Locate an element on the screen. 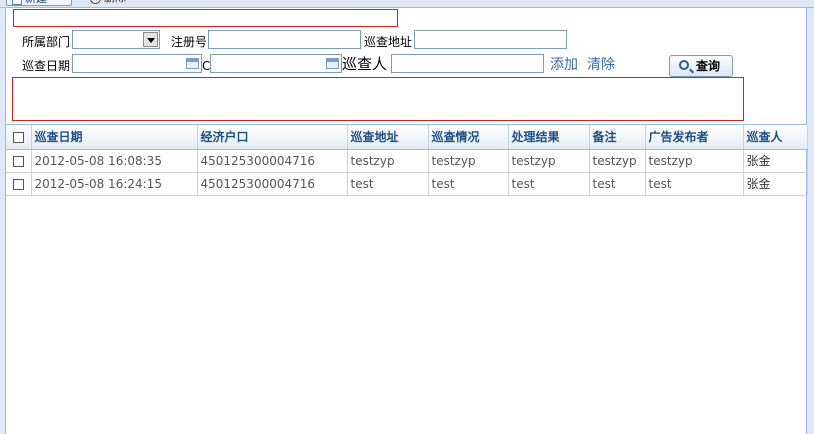 The image size is (814, 434). select-all-cell is located at coordinates (19, 137).